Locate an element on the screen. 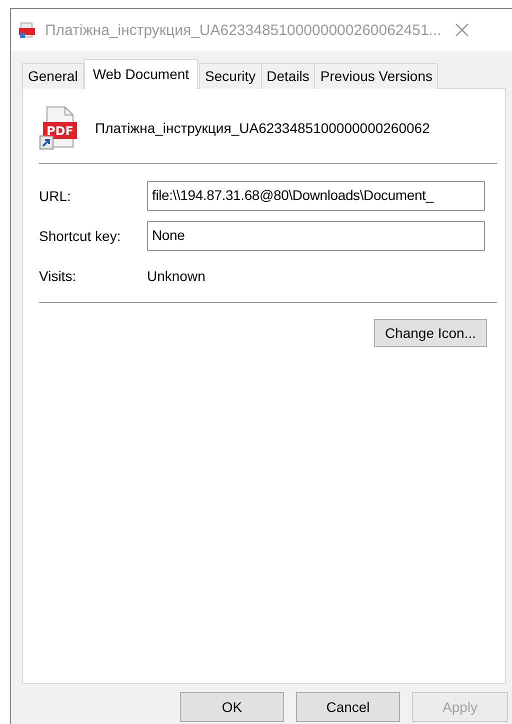  dialog-button: Cancel is located at coordinates (348, 707).